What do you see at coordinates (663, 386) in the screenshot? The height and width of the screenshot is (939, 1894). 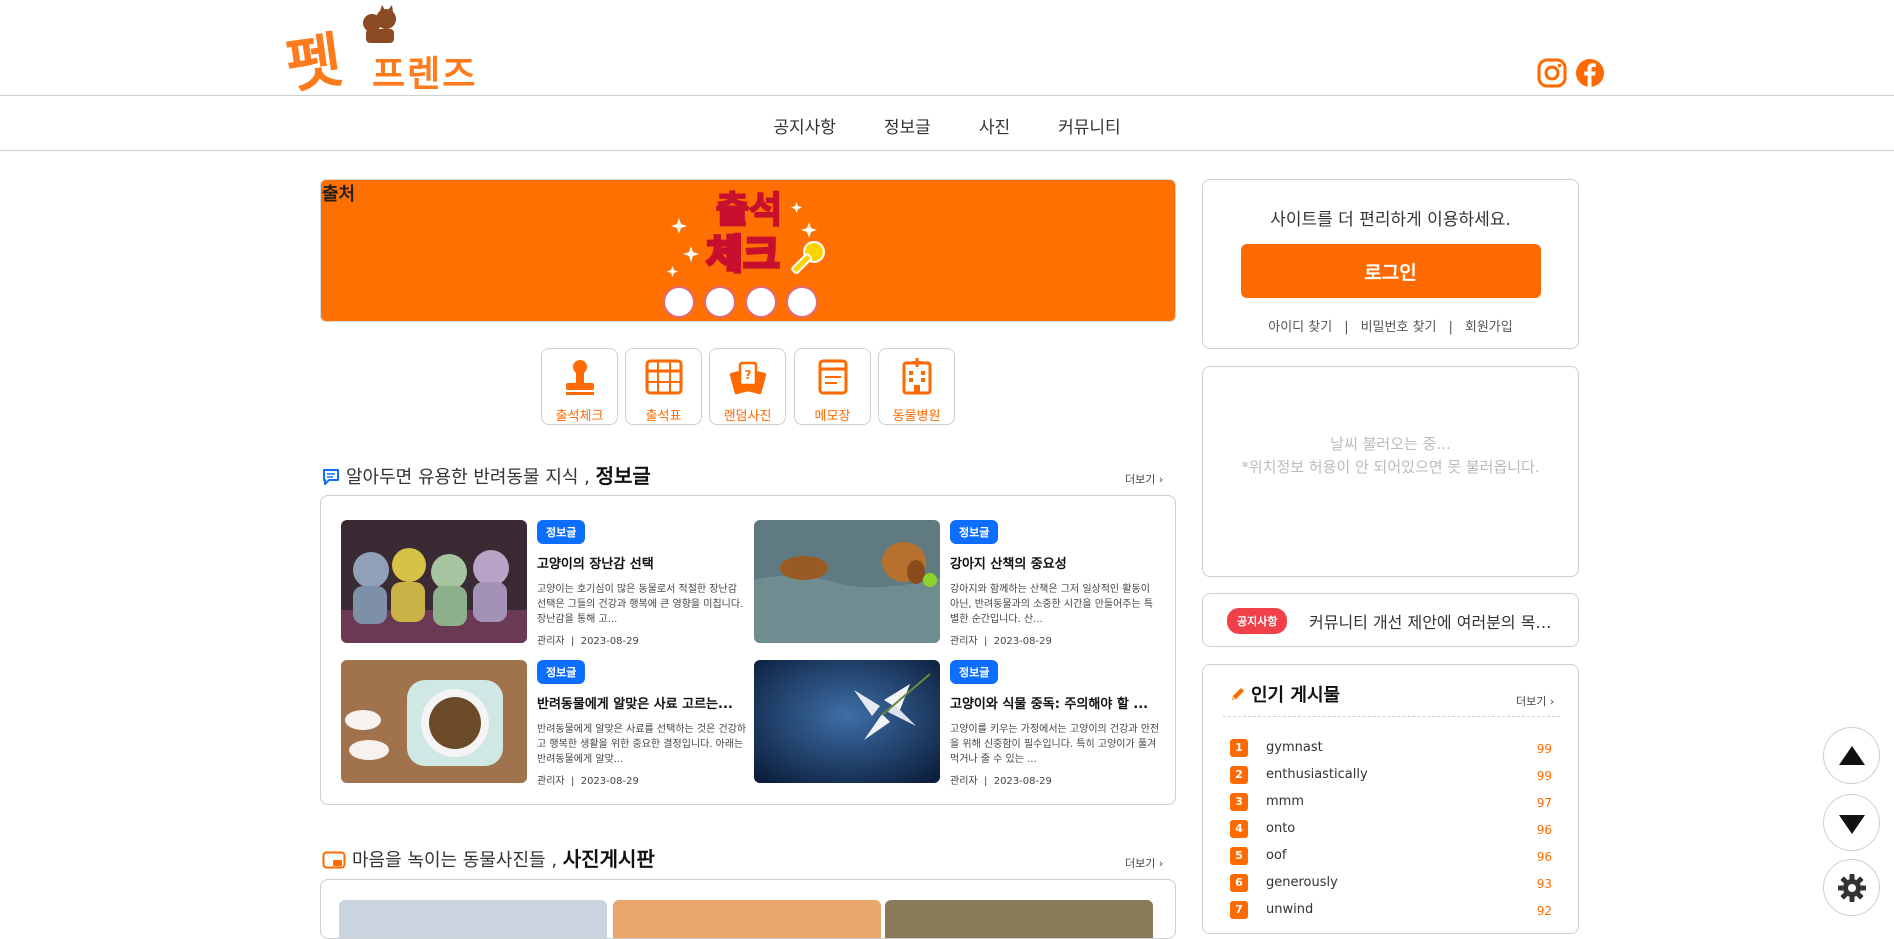 I see `quick-attendance-table: 출석표` at bounding box center [663, 386].